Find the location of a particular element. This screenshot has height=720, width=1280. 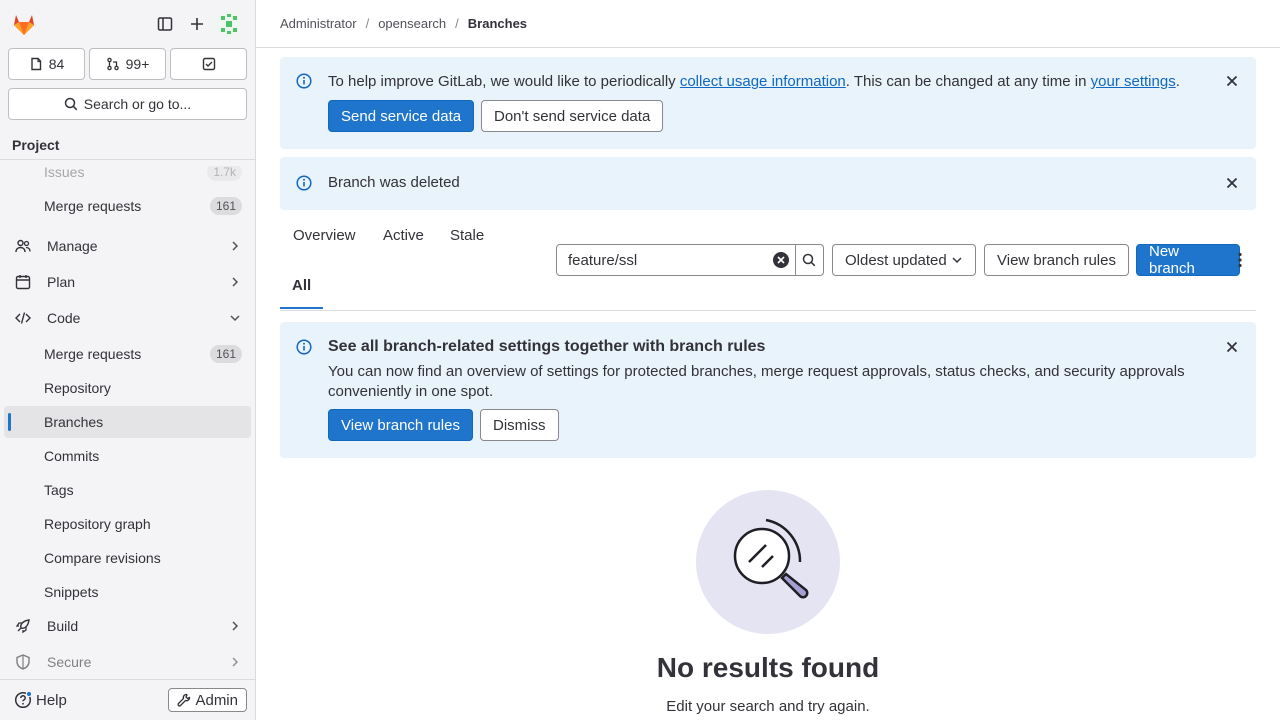

tab-stale: Stale is located at coordinates (467, 238).